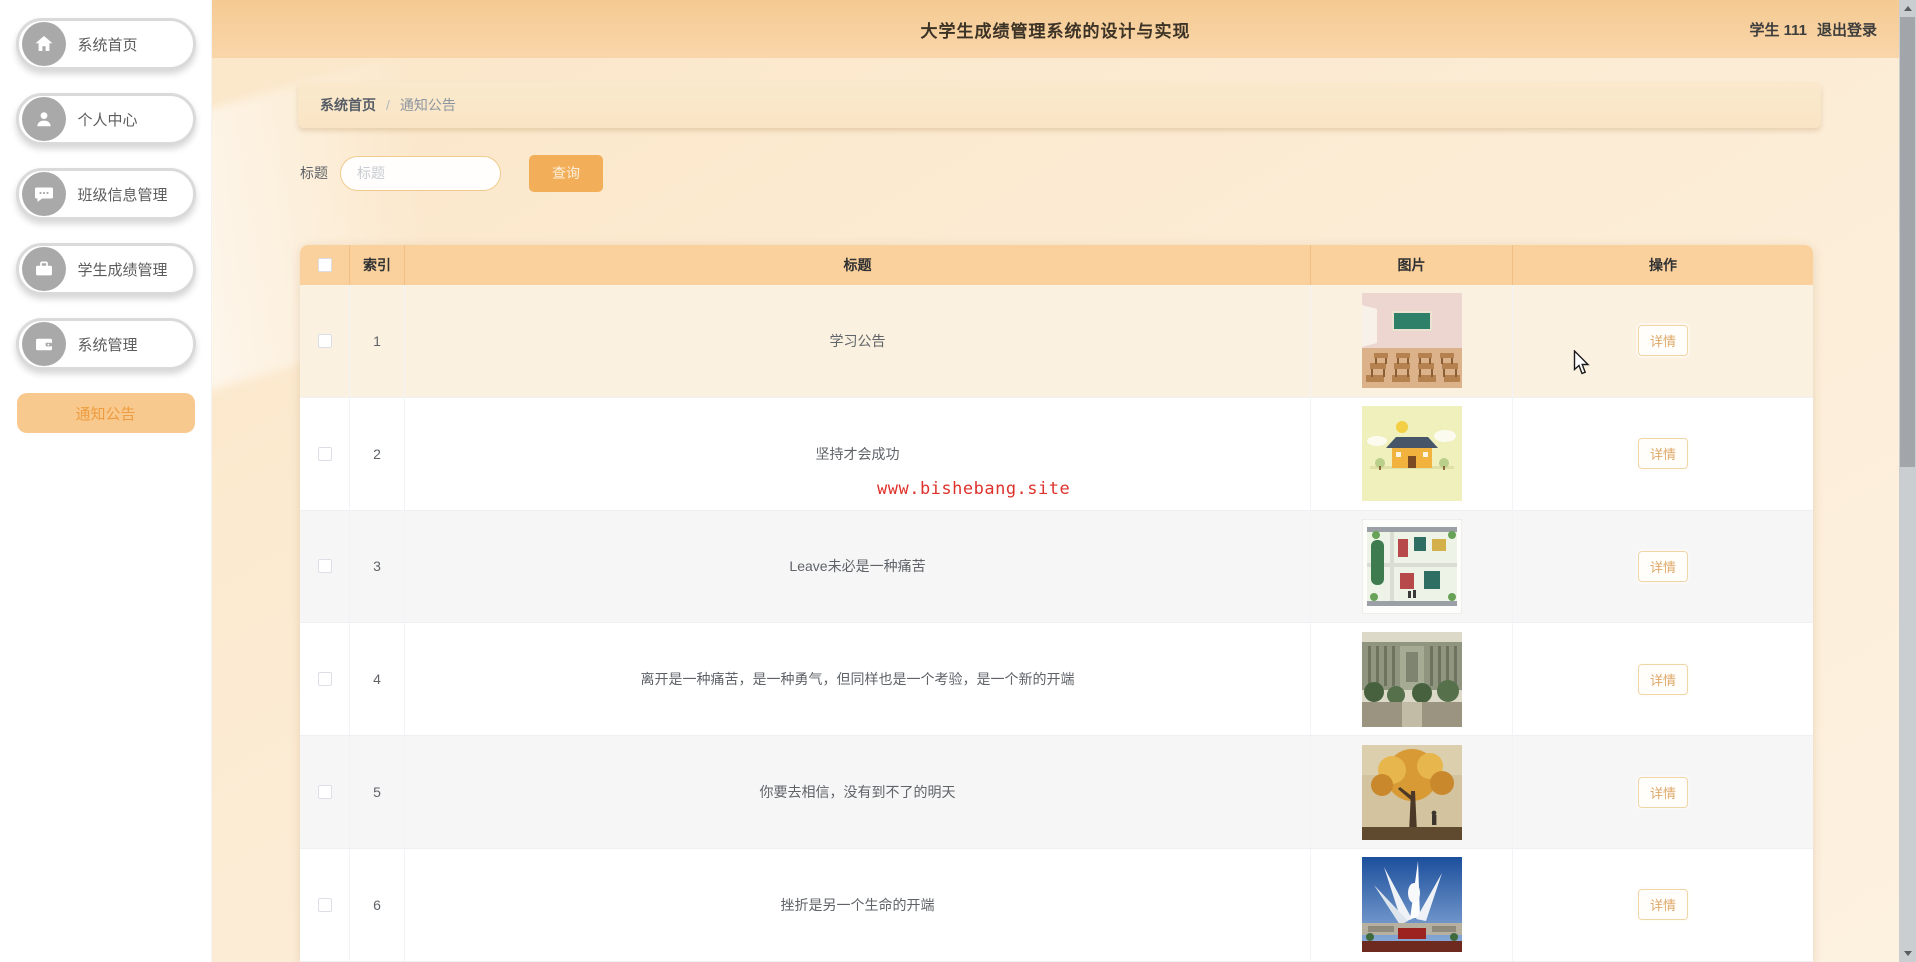 This screenshot has width=1916, height=962. I want to click on row-index: 5, so click(377, 792).